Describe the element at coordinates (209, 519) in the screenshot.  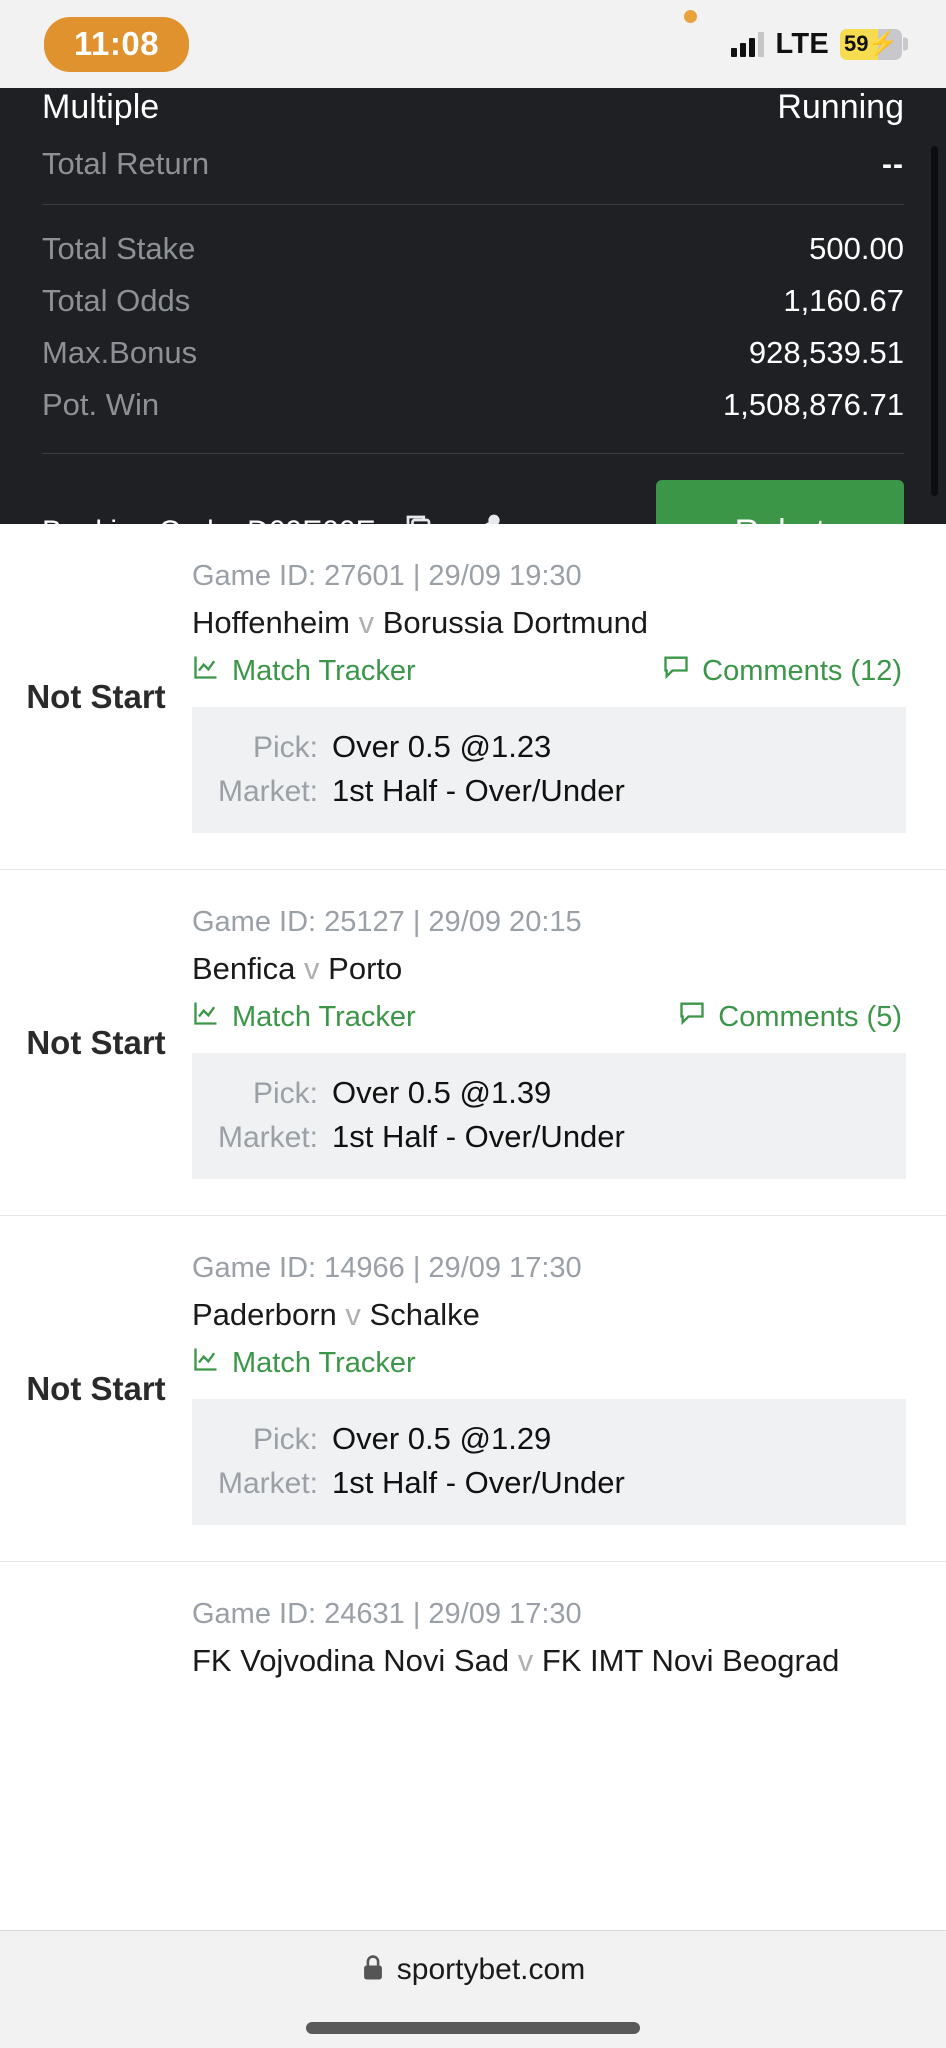
I see `booking-code-text: Booking Code: D09E00E` at that location.